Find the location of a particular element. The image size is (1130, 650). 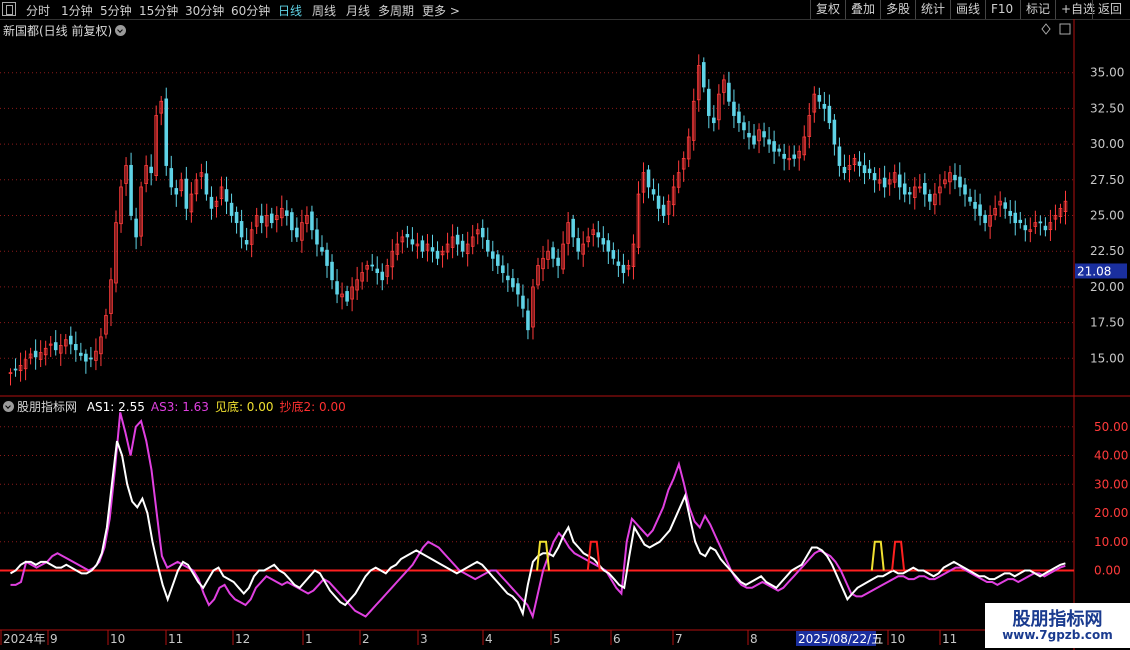

price-panel-title: 新国都(日线 前复权) is located at coordinates (65, 30).